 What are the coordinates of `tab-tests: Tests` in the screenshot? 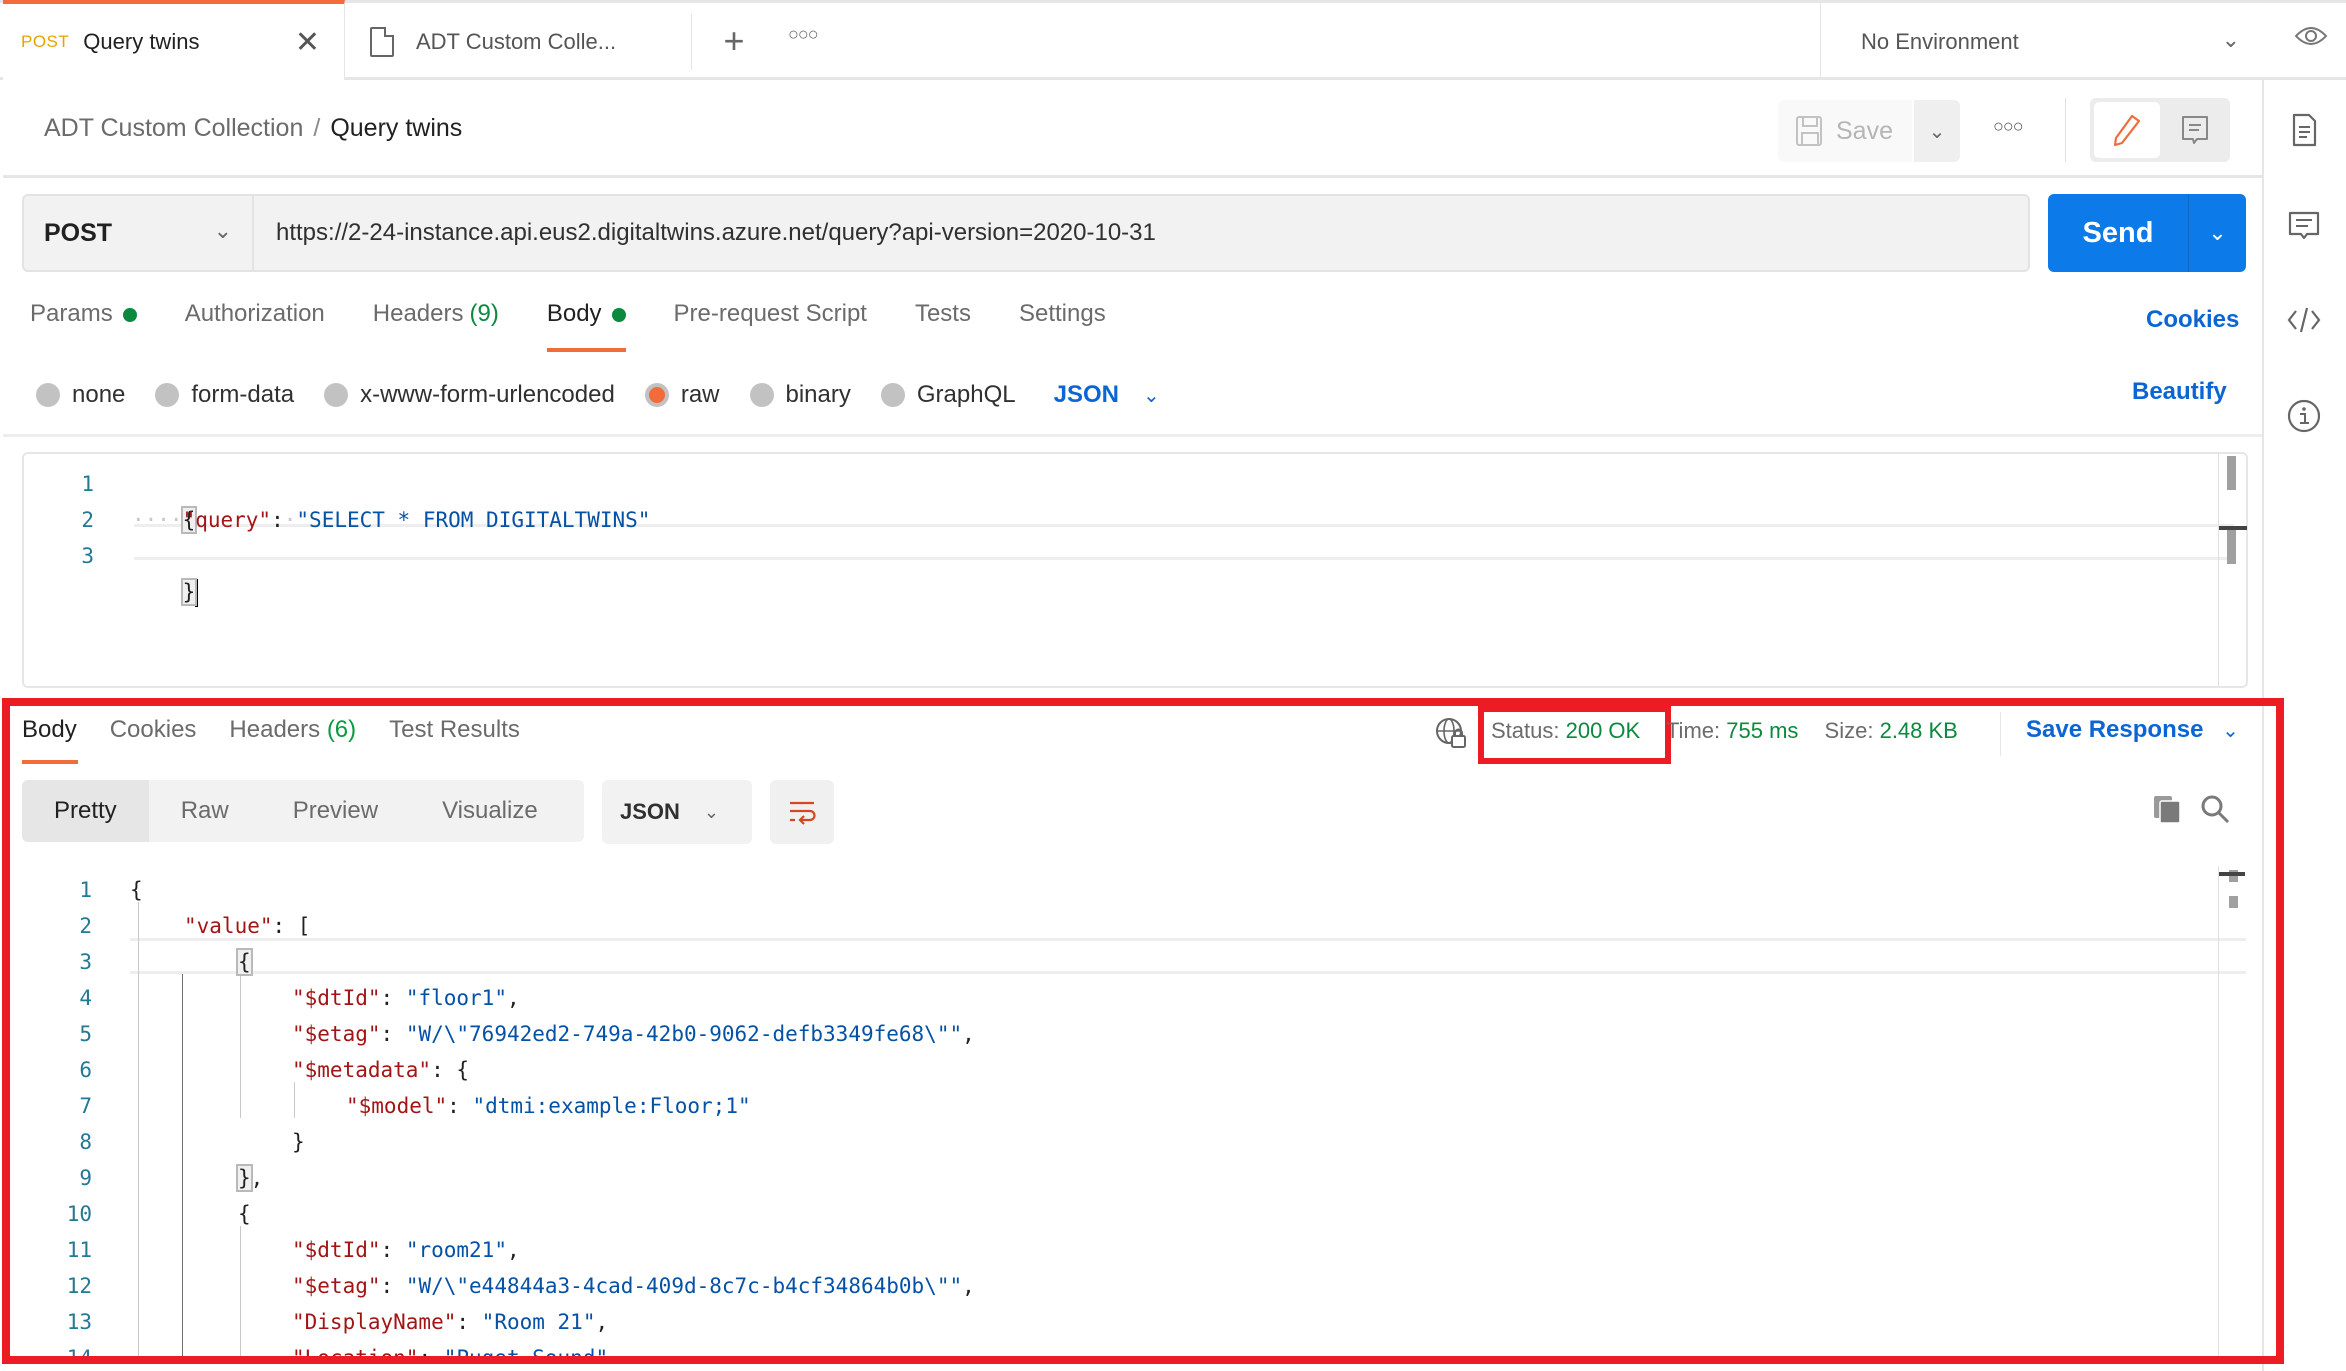 It's located at (943, 328).